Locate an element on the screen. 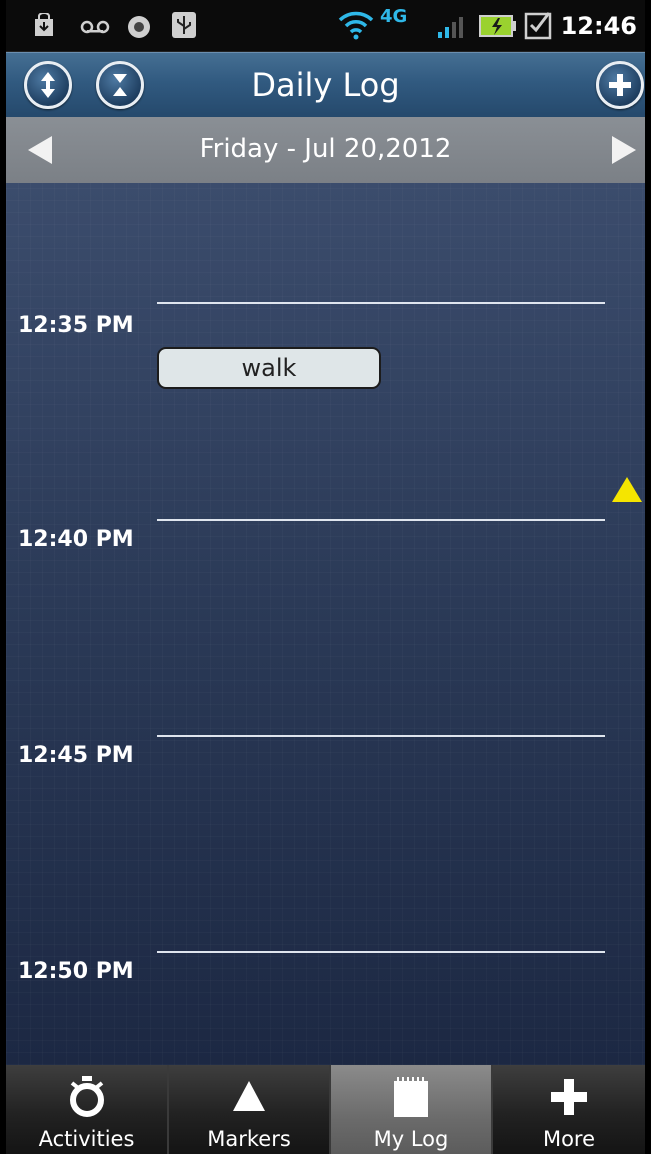 The width and height of the screenshot is (651, 1154). next-day-button is located at coordinates (624, 152).